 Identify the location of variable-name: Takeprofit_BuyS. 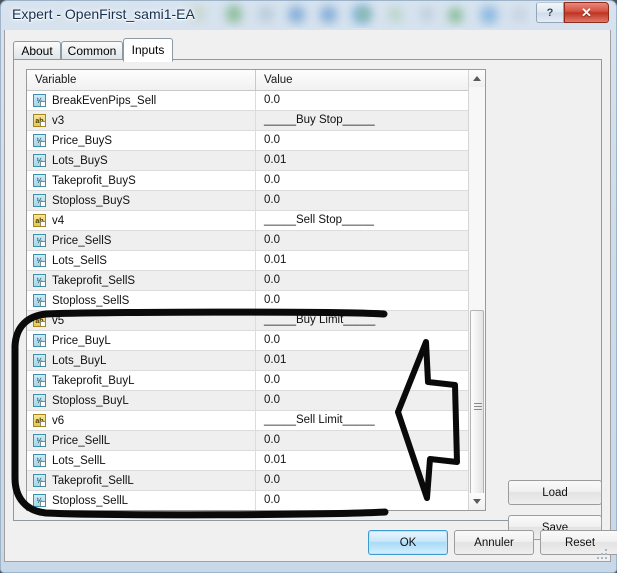
(94, 180).